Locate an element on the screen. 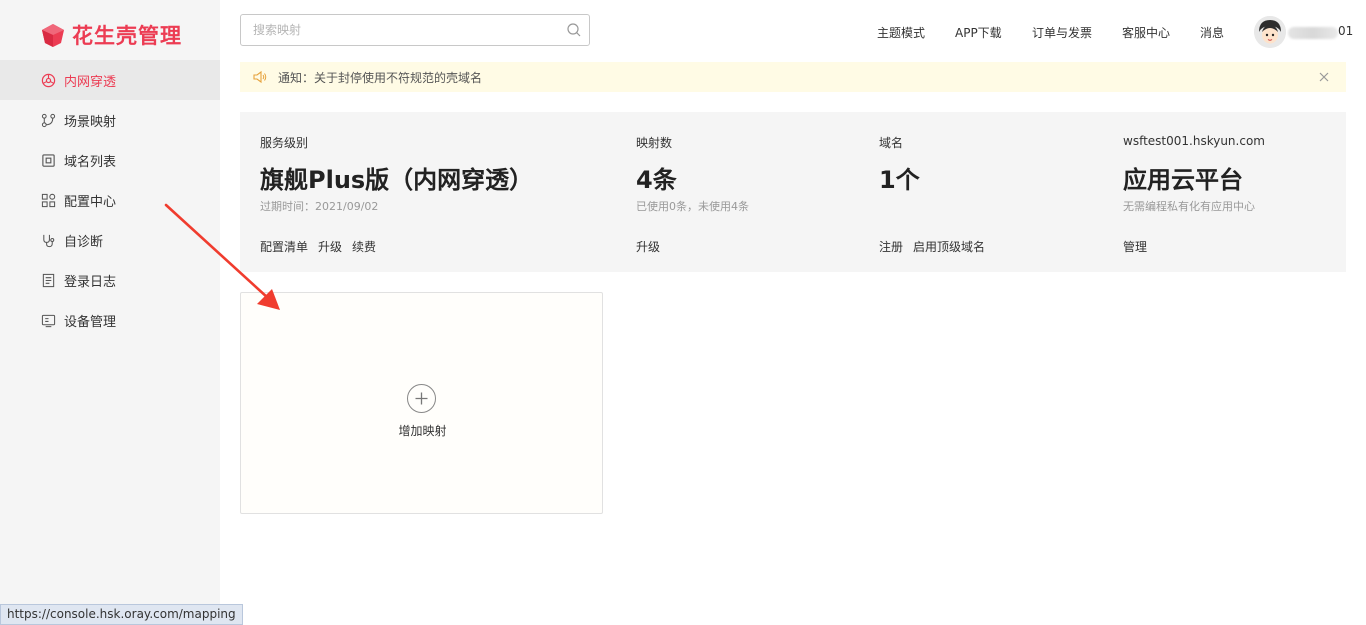 The image size is (1366, 625). platform-links: 管理 is located at coordinates (1140, 246).